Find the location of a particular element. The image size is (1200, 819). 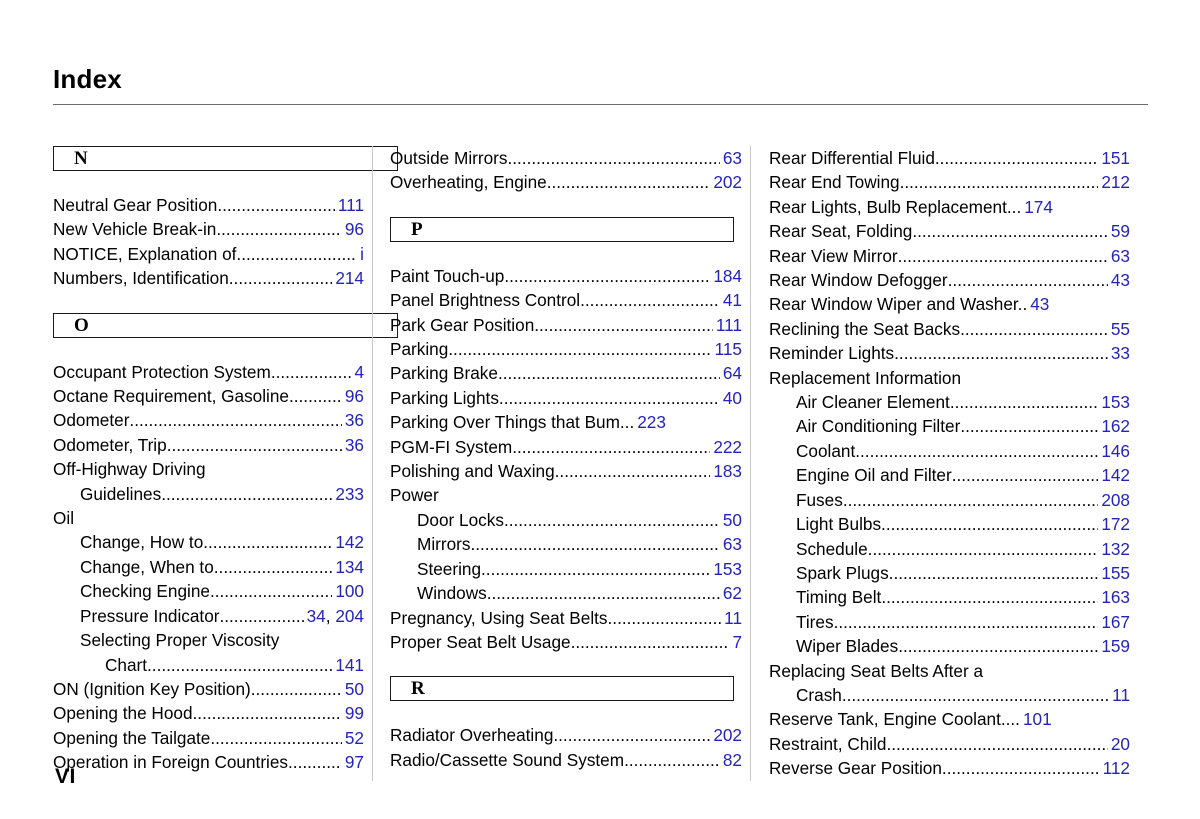

index-entry-page-number: 33 is located at coordinates (1119, 353).